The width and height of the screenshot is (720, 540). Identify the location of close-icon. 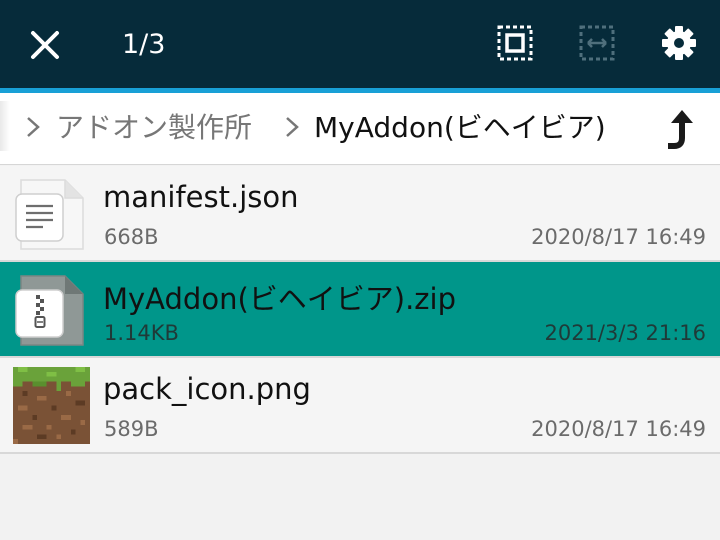
(45, 45).